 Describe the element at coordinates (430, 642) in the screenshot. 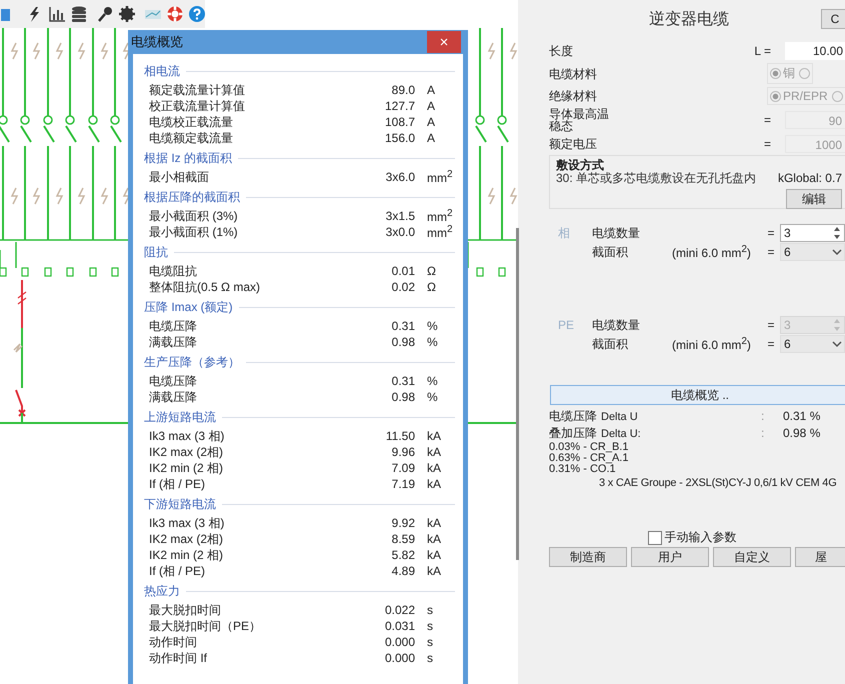

I see `unit-text: s` at that location.